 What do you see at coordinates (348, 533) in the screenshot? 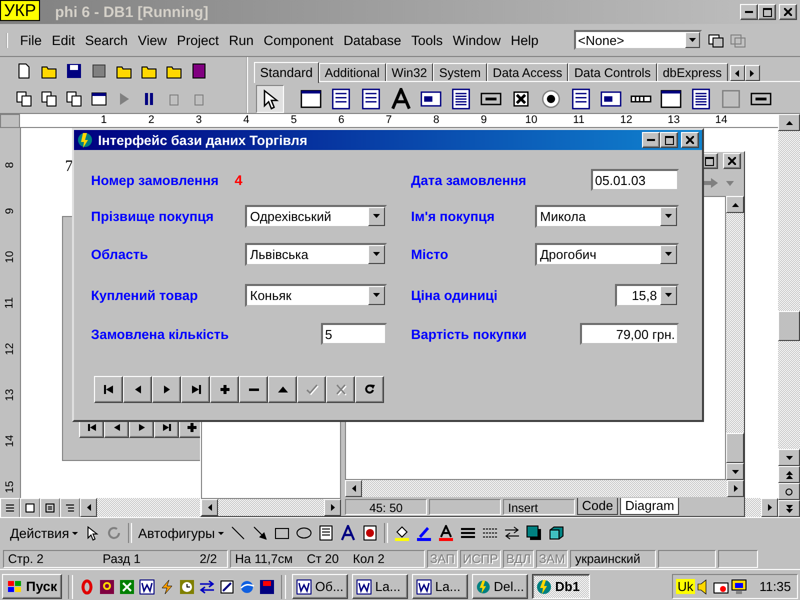
I see `wordart-icon` at bounding box center [348, 533].